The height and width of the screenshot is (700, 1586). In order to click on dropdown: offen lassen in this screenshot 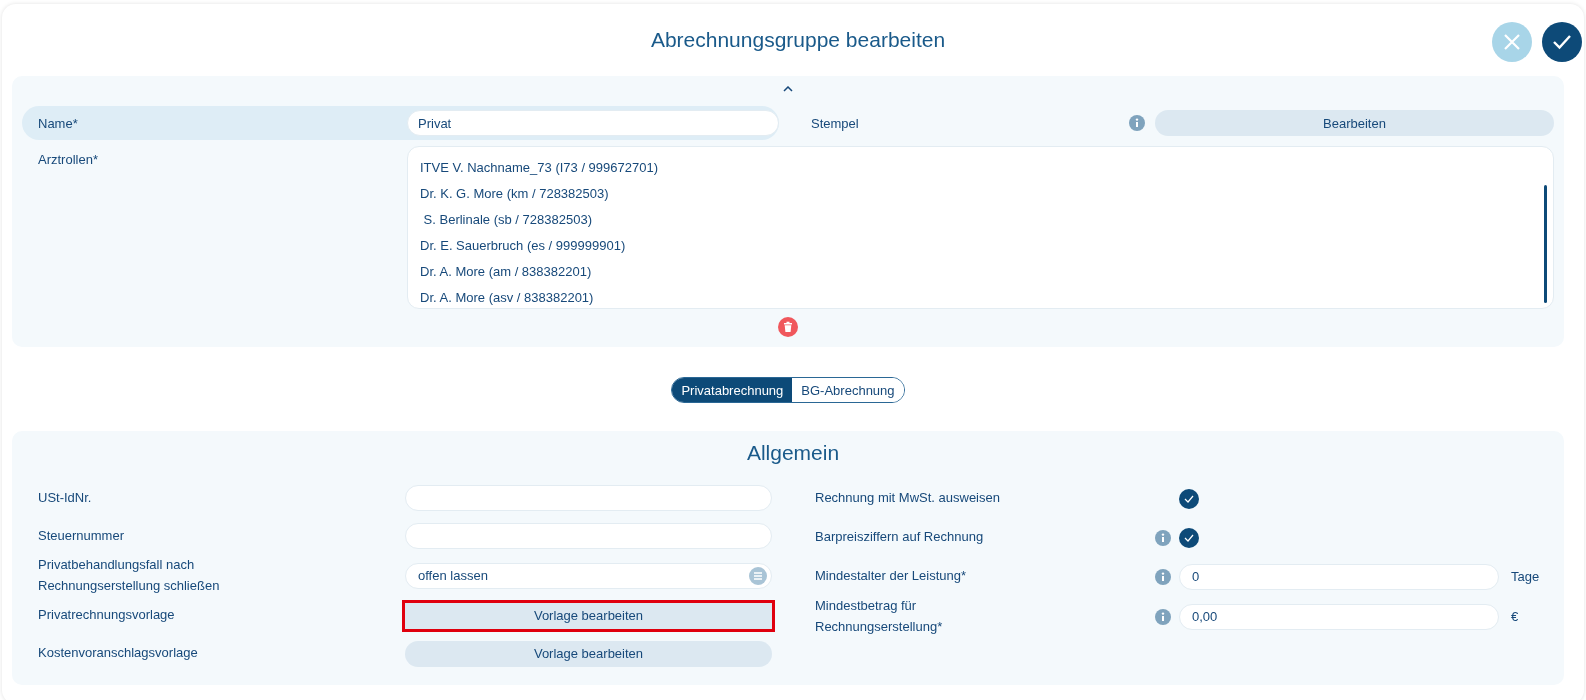, I will do `click(588, 575)`.